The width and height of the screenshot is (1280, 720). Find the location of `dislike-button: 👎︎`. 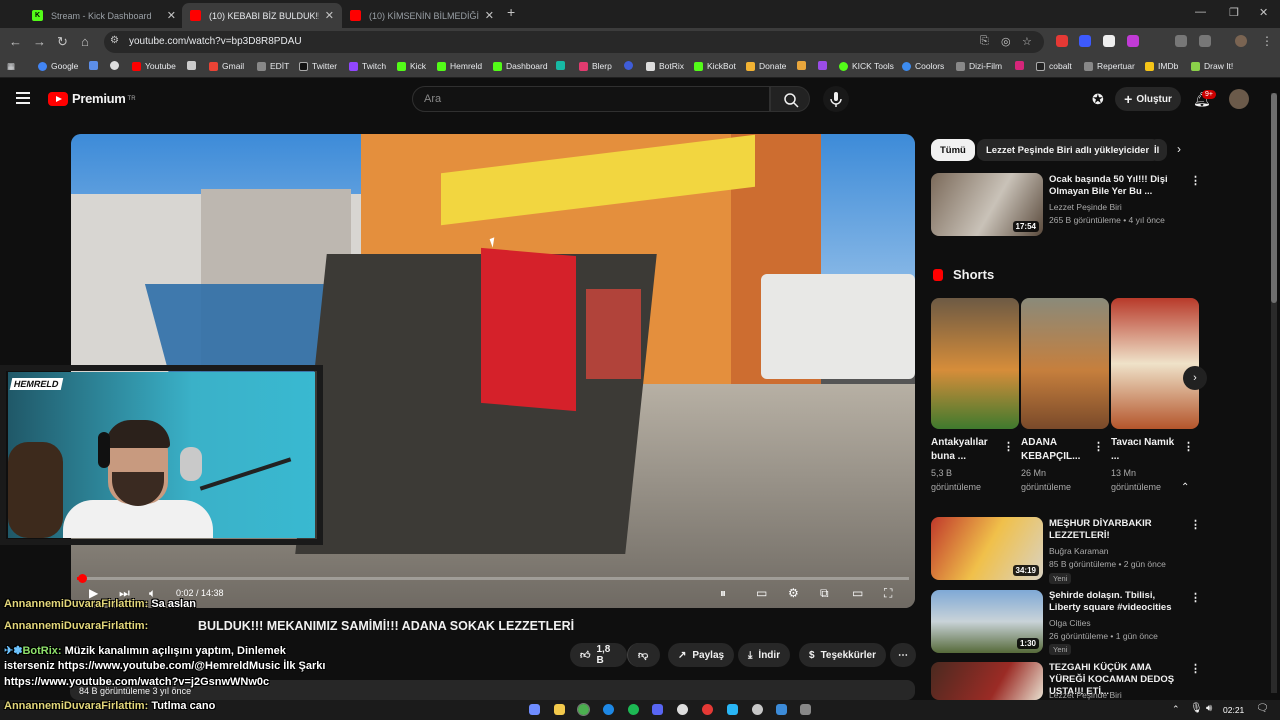

dislike-button: 👎︎ is located at coordinates (643, 655).